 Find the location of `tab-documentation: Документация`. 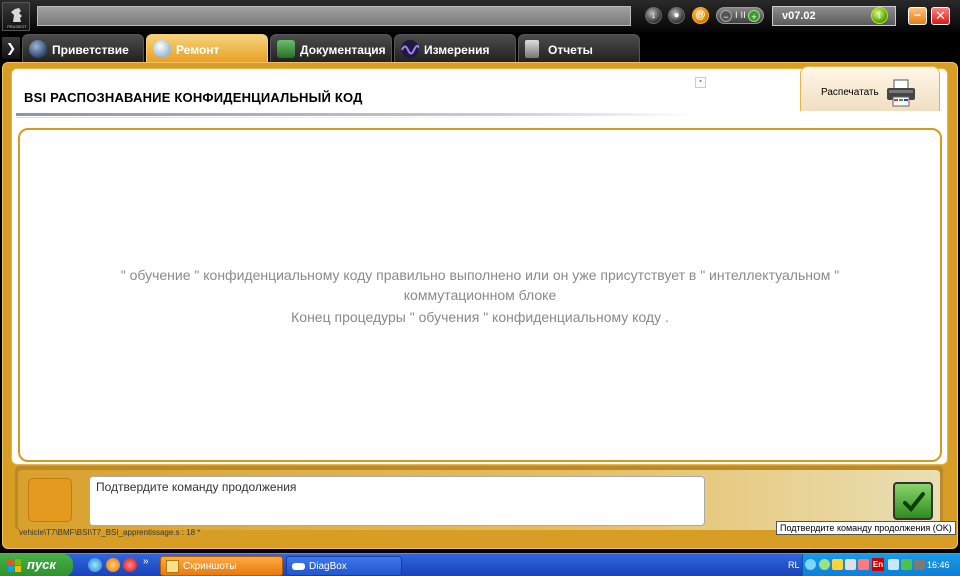

tab-documentation: Документация is located at coordinates (331, 48).